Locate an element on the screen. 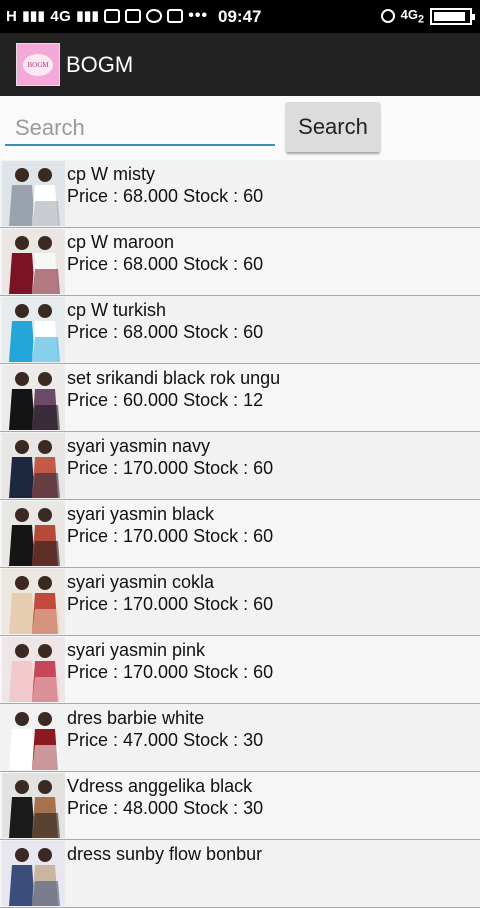 This screenshot has width=480, height=908. search-bar: Search is located at coordinates (240, 128).